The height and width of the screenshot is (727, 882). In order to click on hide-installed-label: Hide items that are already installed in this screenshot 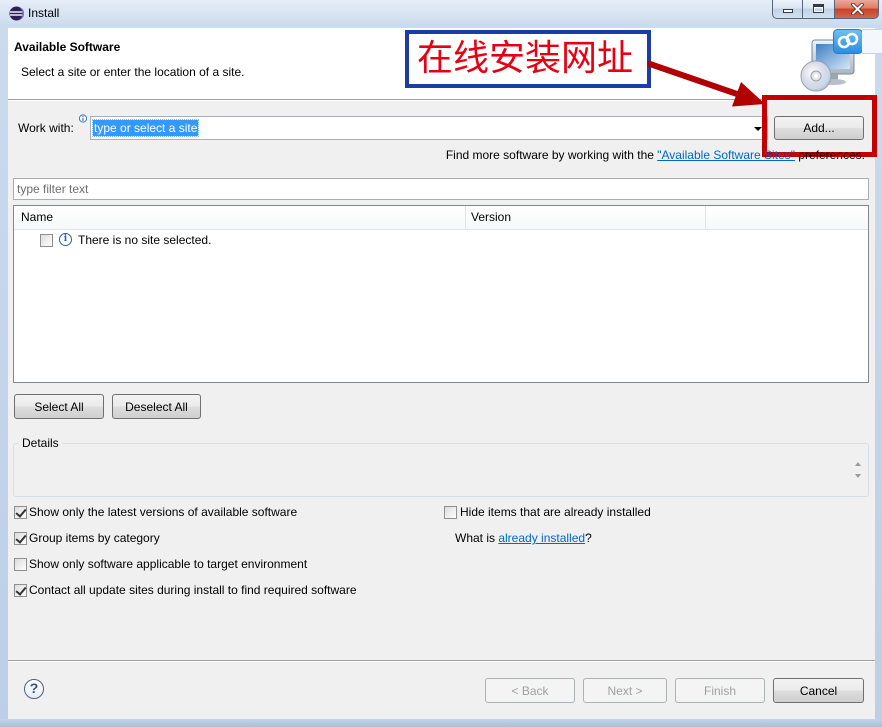, I will do `click(555, 512)`.